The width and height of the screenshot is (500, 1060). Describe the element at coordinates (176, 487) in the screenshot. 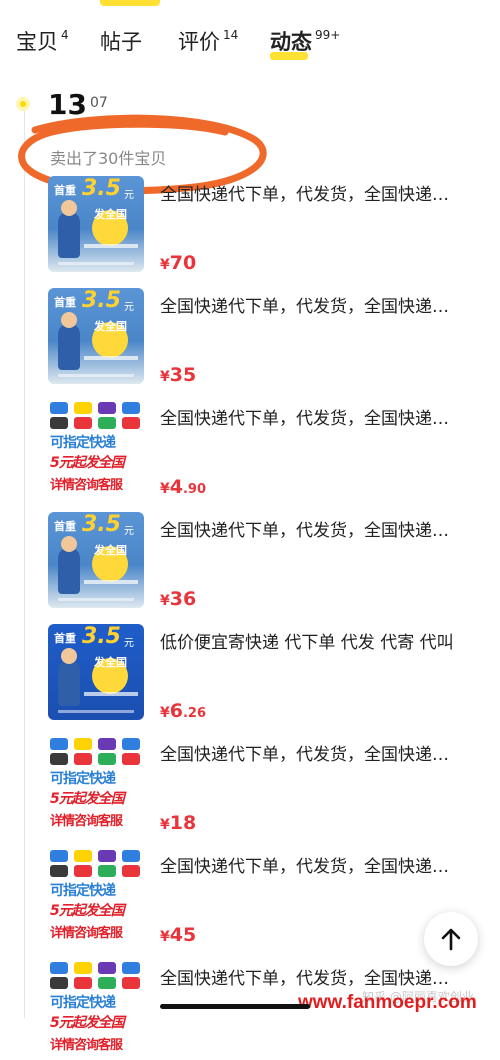

I see `price-integer: 4` at that location.